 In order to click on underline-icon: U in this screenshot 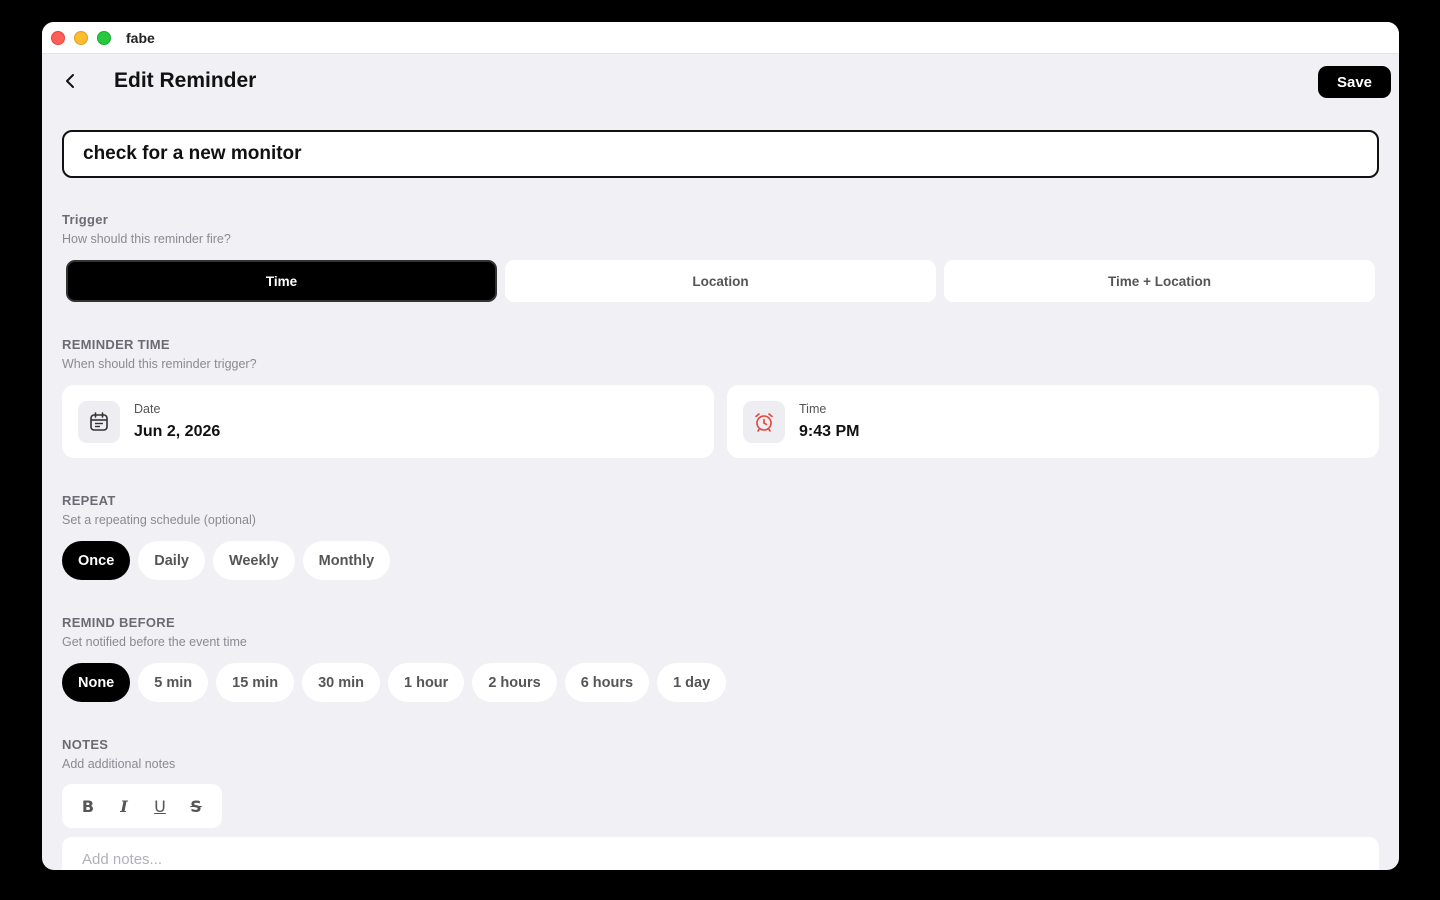, I will do `click(160, 806)`.